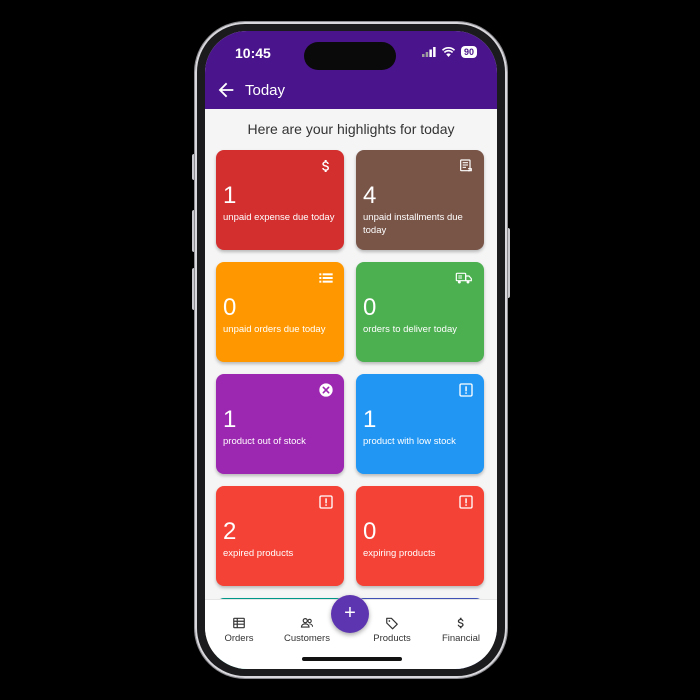 The height and width of the screenshot is (700, 700). I want to click on card-label: orders to deliver today, so click(410, 329).